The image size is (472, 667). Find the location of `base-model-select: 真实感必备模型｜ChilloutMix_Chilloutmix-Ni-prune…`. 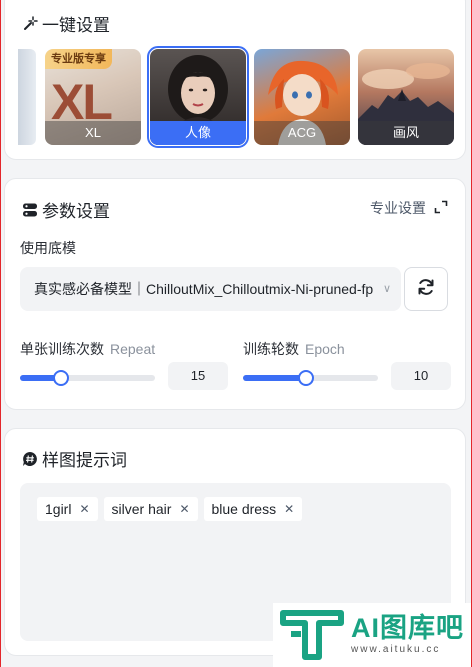

base-model-select: 真实感必备模型｜ChilloutMix_Chilloutmix-Ni-prune… is located at coordinates (210, 289).